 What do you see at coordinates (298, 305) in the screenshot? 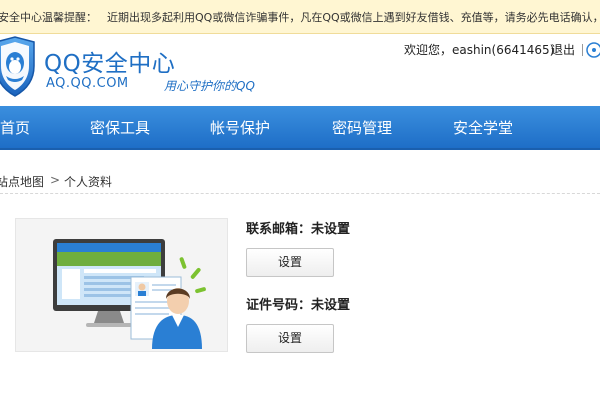
I see `id-number-status-label: 证件号码：未设置` at bounding box center [298, 305].